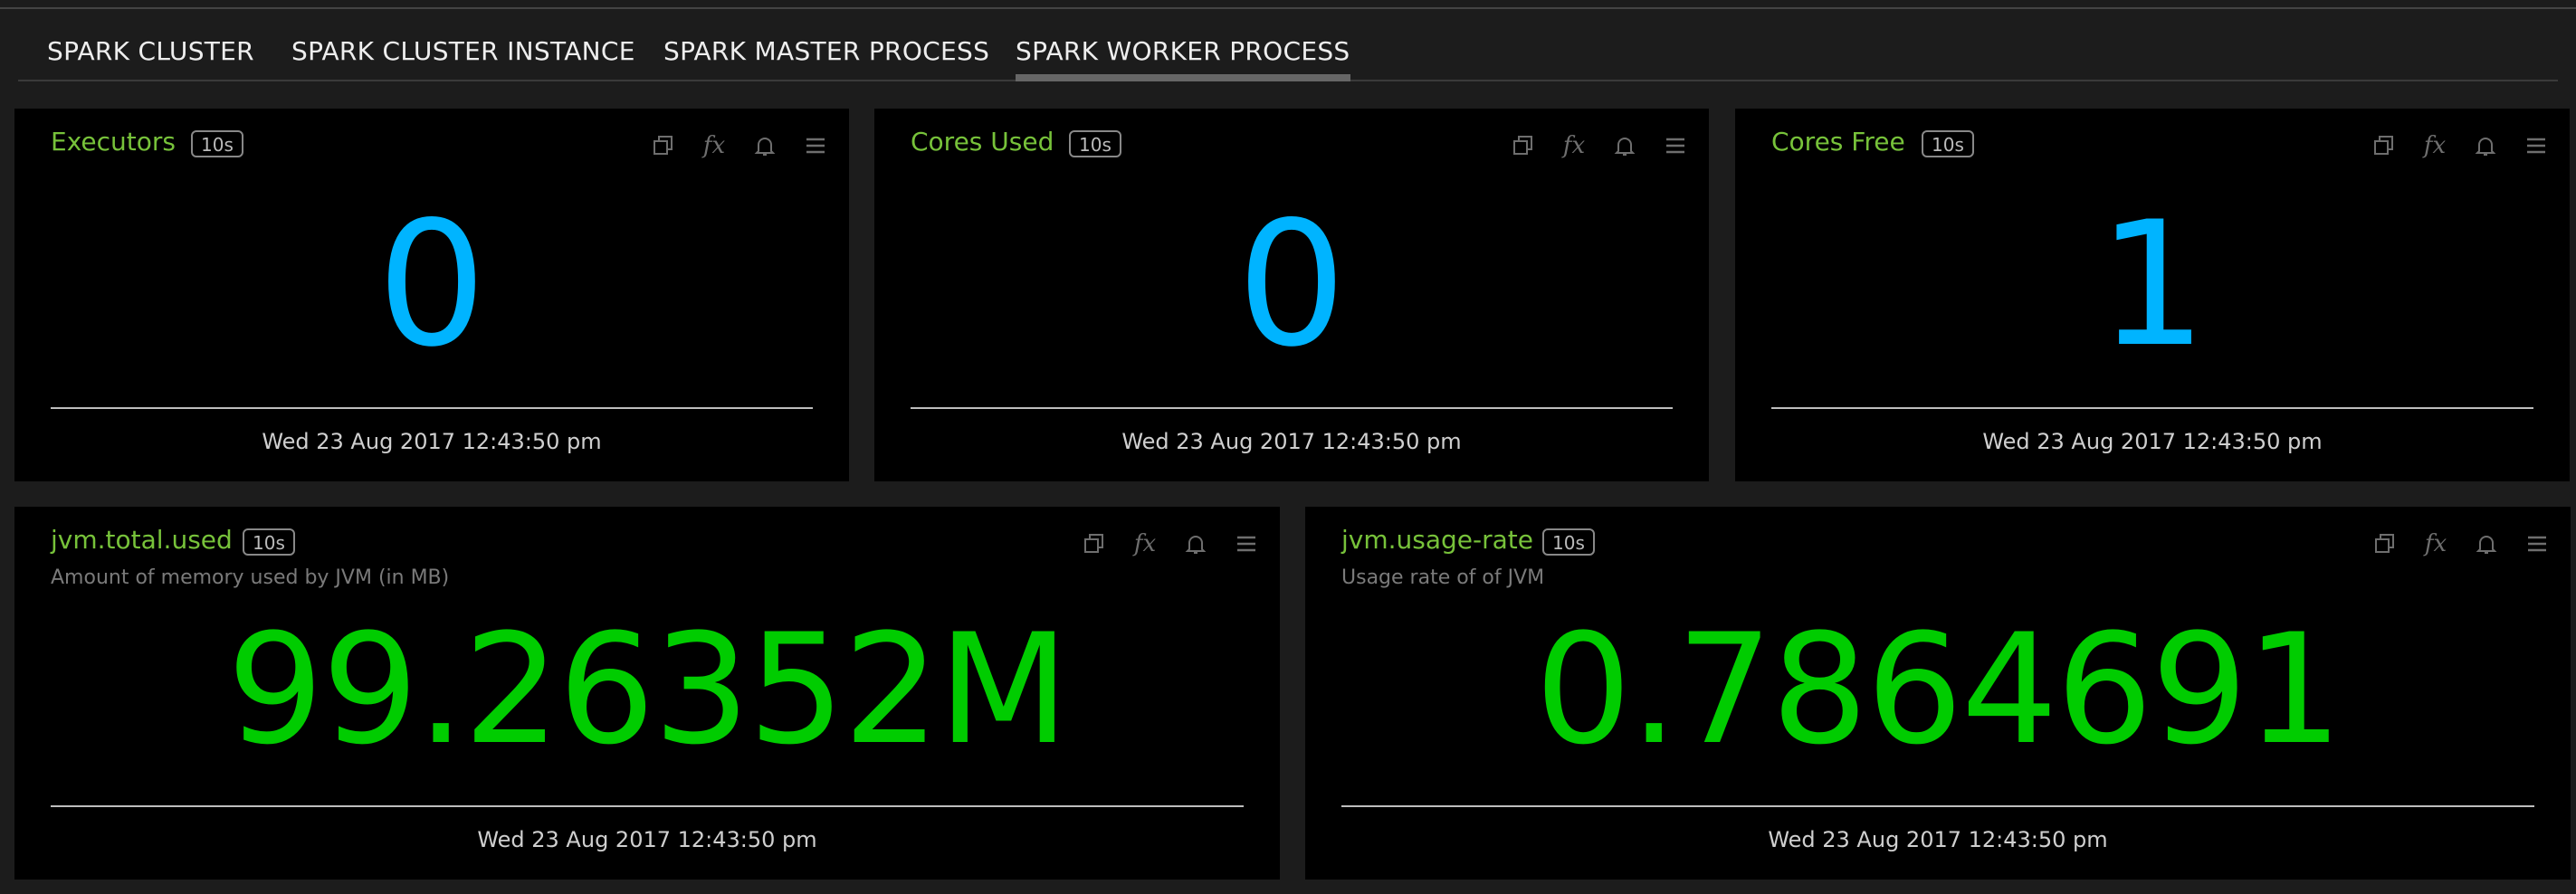 The image size is (2576, 894). What do you see at coordinates (142, 540) in the screenshot?
I see `panel-title: jvm.total.used` at bounding box center [142, 540].